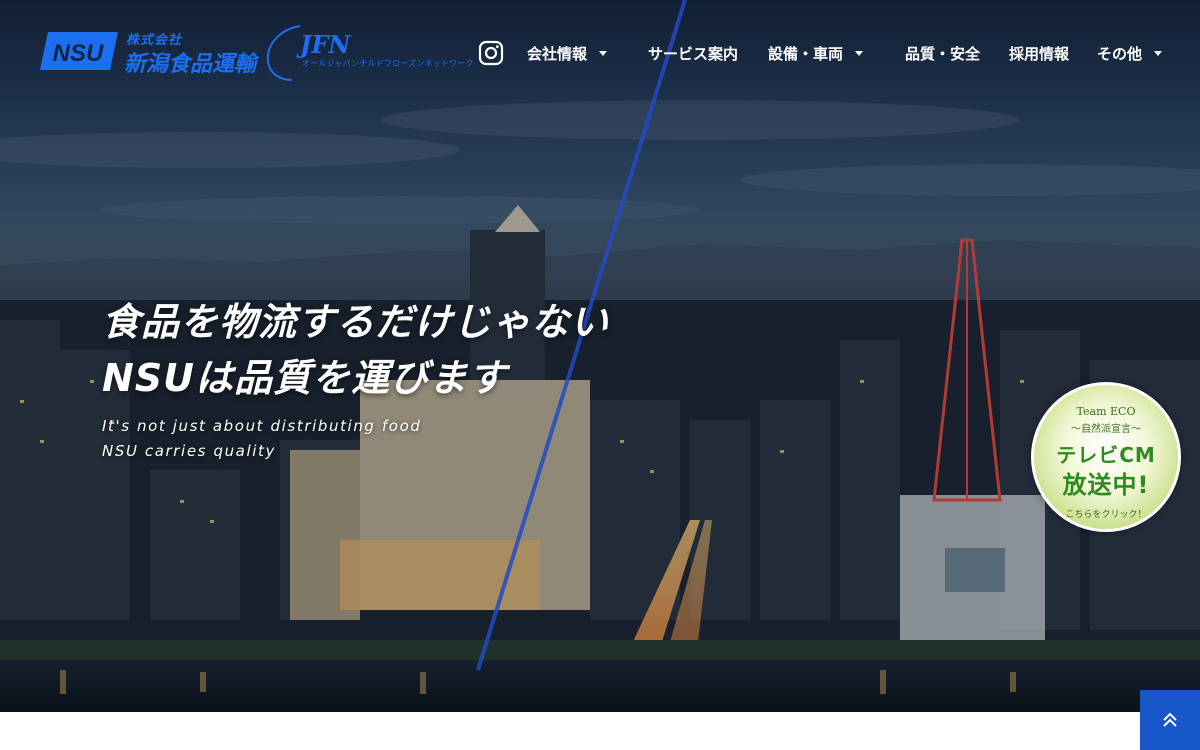 The image size is (1200, 750). What do you see at coordinates (1106, 515) in the screenshot?
I see `eco-click-here: こちらをクリック！` at bounding box center [1106, 515].